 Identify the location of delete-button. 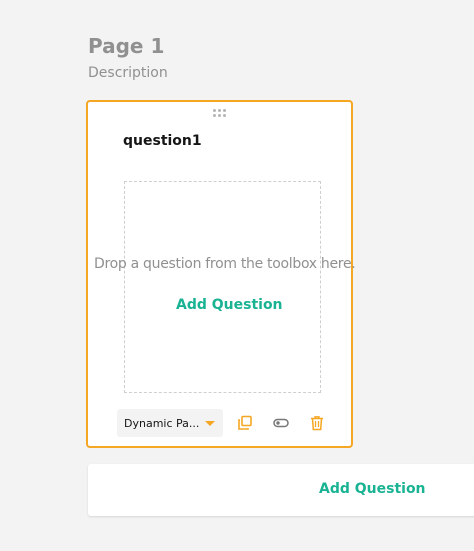
(317, 423).